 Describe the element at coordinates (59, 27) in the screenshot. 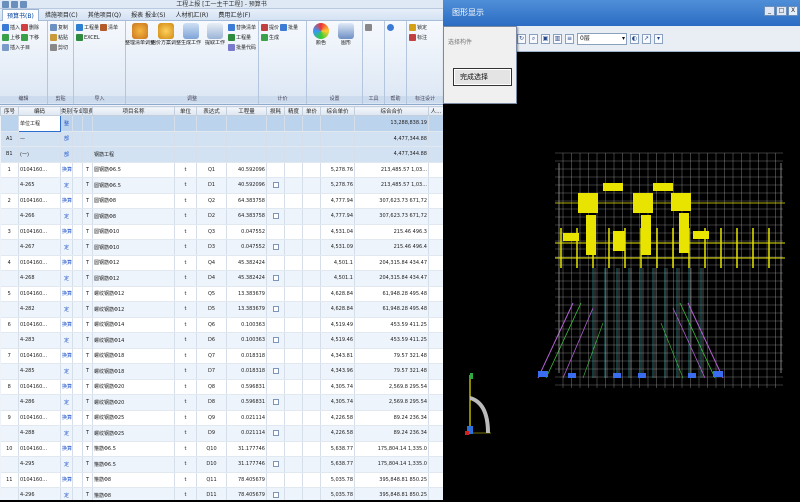

I see `copy-button: 复制` at that location.